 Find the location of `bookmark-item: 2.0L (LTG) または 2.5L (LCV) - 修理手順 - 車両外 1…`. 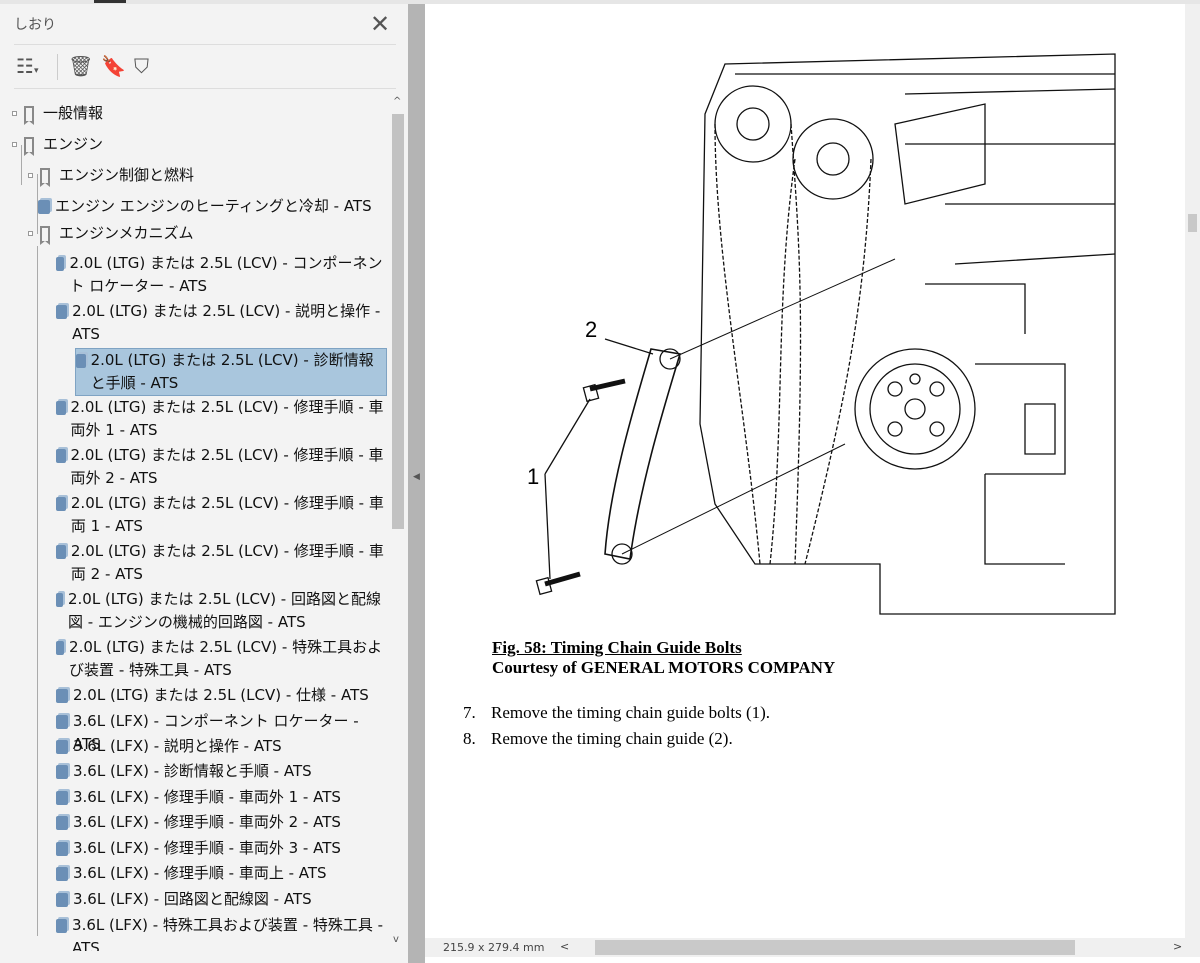

bookmark-item: 2.0L (LTG) または 2.5L (LCV) - 修理手順 - 車両外 1… is located at coordinates (222, 419).